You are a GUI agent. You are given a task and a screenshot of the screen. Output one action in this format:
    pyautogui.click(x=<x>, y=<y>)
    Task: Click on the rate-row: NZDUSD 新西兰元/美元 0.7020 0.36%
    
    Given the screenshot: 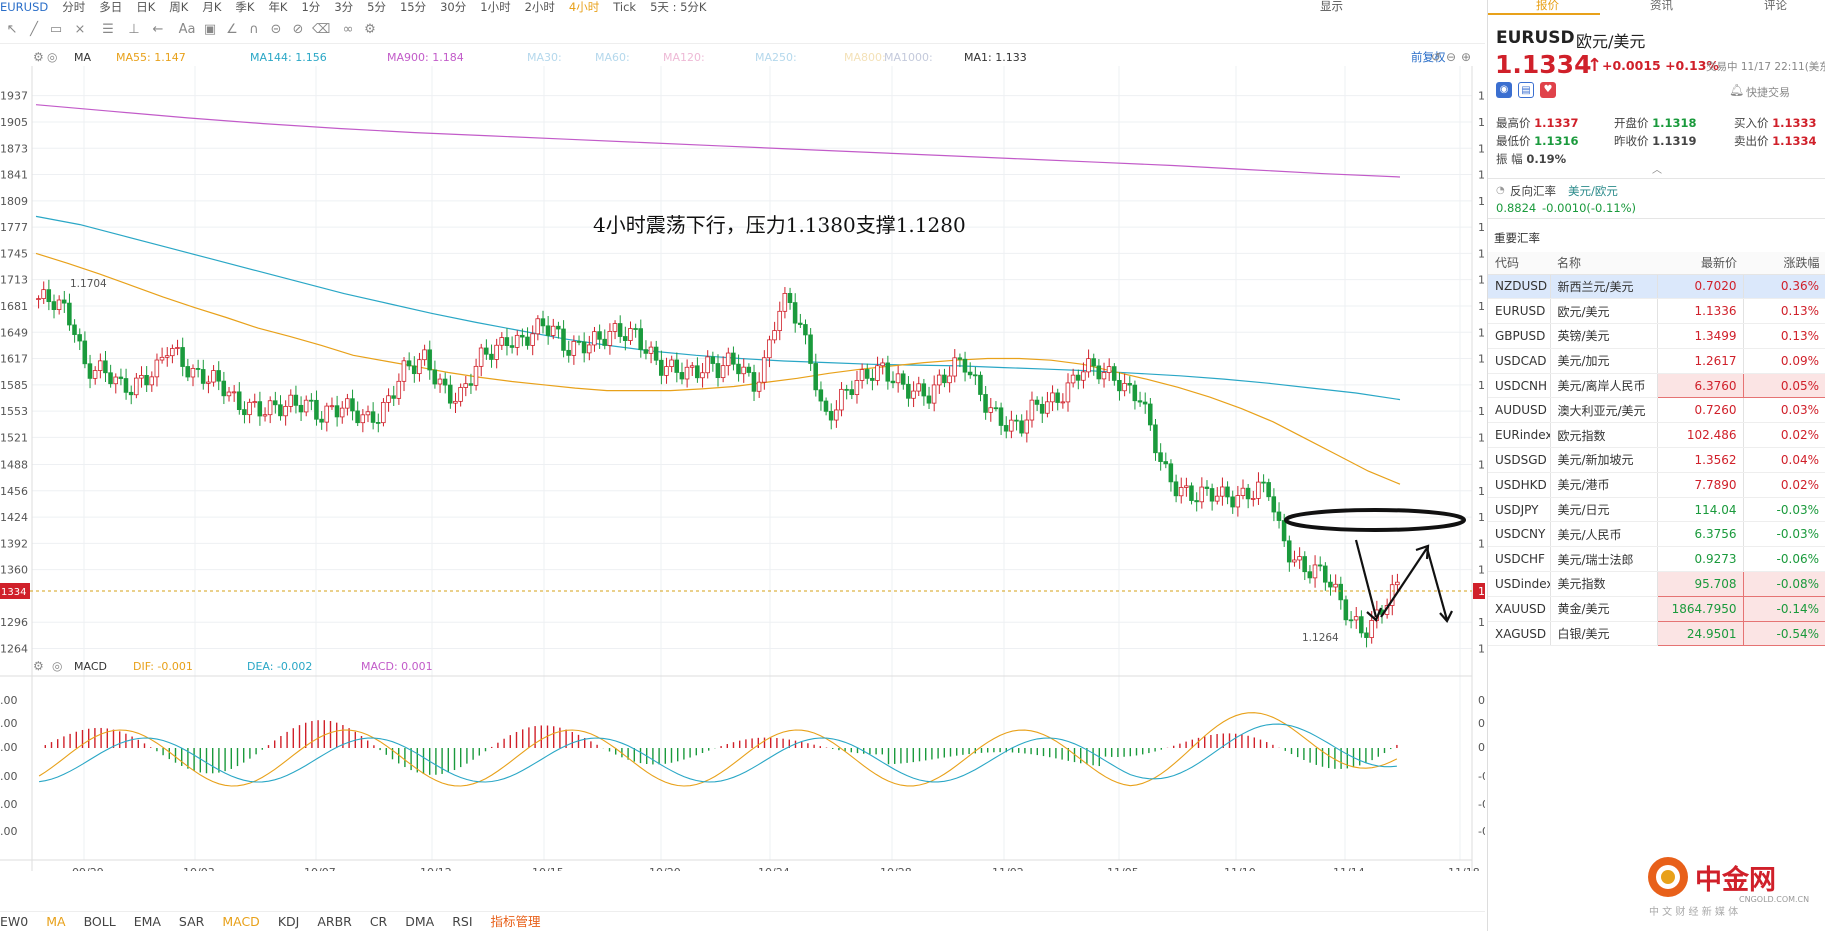 What is the action you would take?
    pyautogui.click(x=1656, y=287)
    